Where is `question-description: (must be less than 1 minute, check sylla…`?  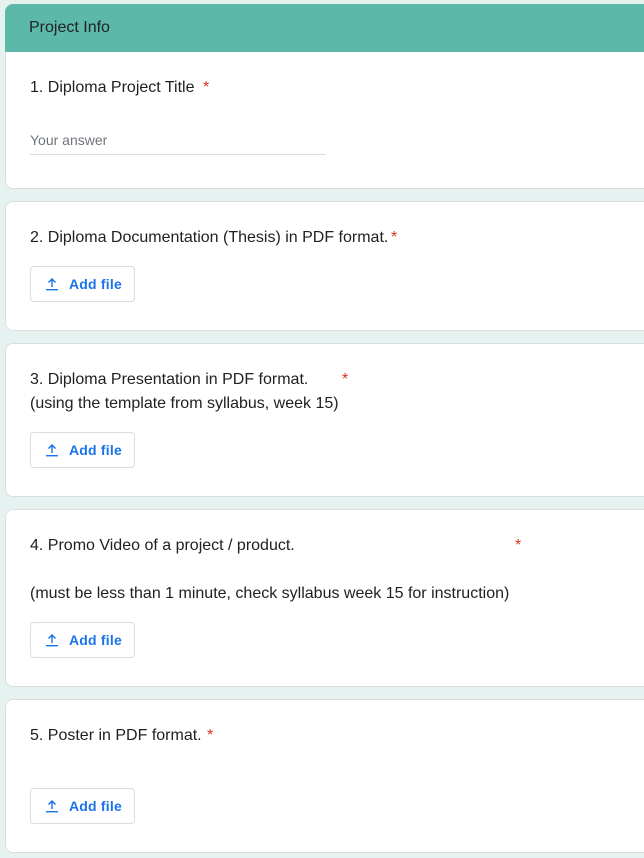 question-description: (must be less than 1 minute, check sylla… is located at coordinates (270, 593).